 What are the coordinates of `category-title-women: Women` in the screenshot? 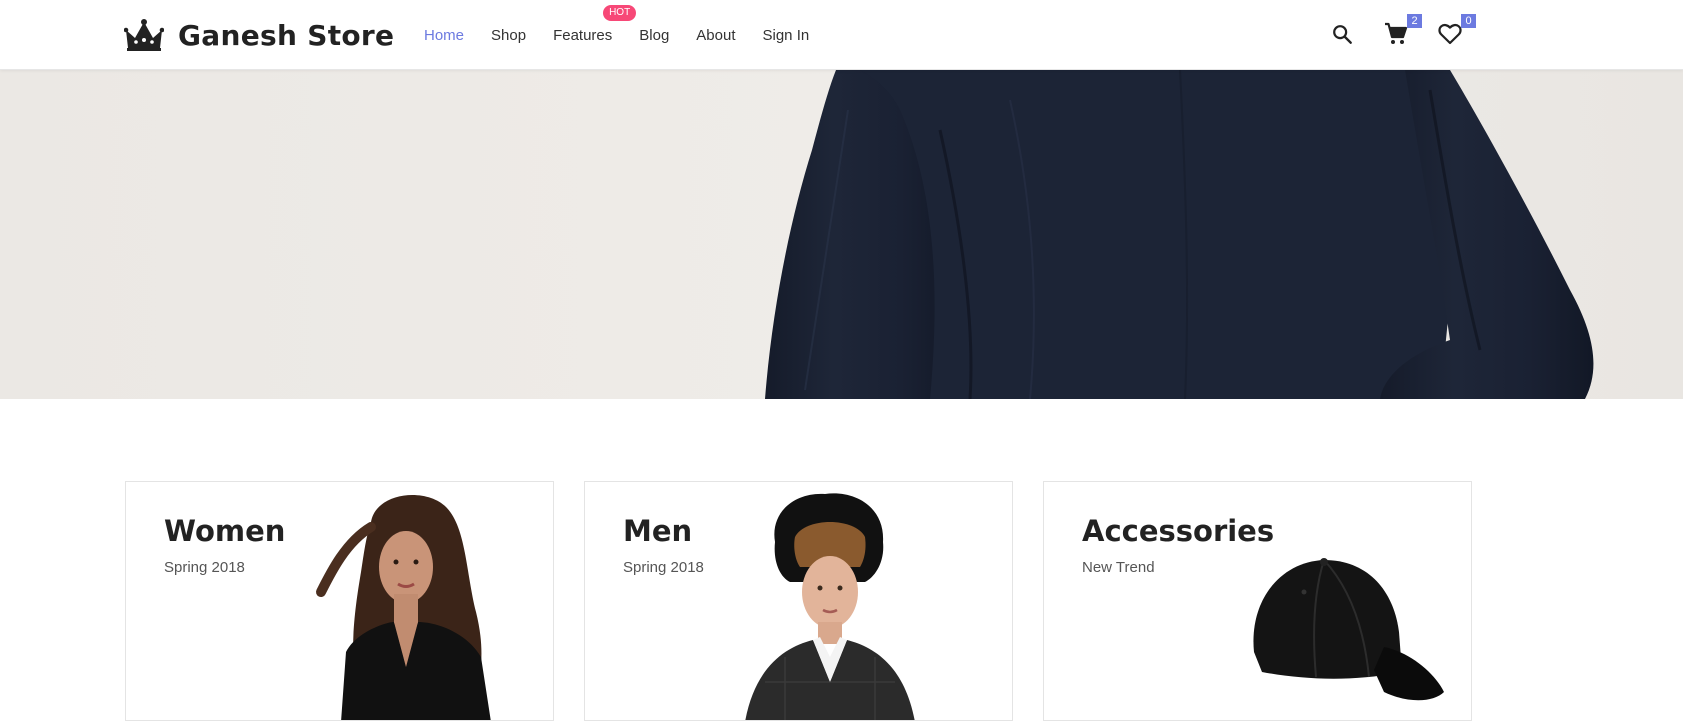 It's located at (225, 531).